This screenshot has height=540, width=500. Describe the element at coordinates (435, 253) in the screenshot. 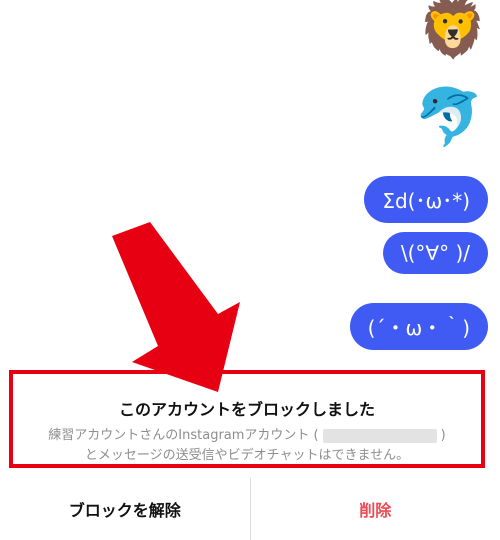

I see `message-bubble: \(°∀° )/` at that location.